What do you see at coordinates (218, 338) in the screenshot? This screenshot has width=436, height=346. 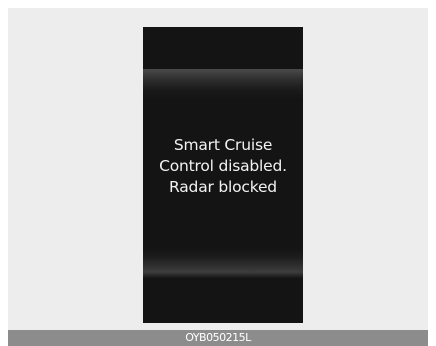 I see `figure-code-label: OYB050215L` at bounding box center [218, 338].